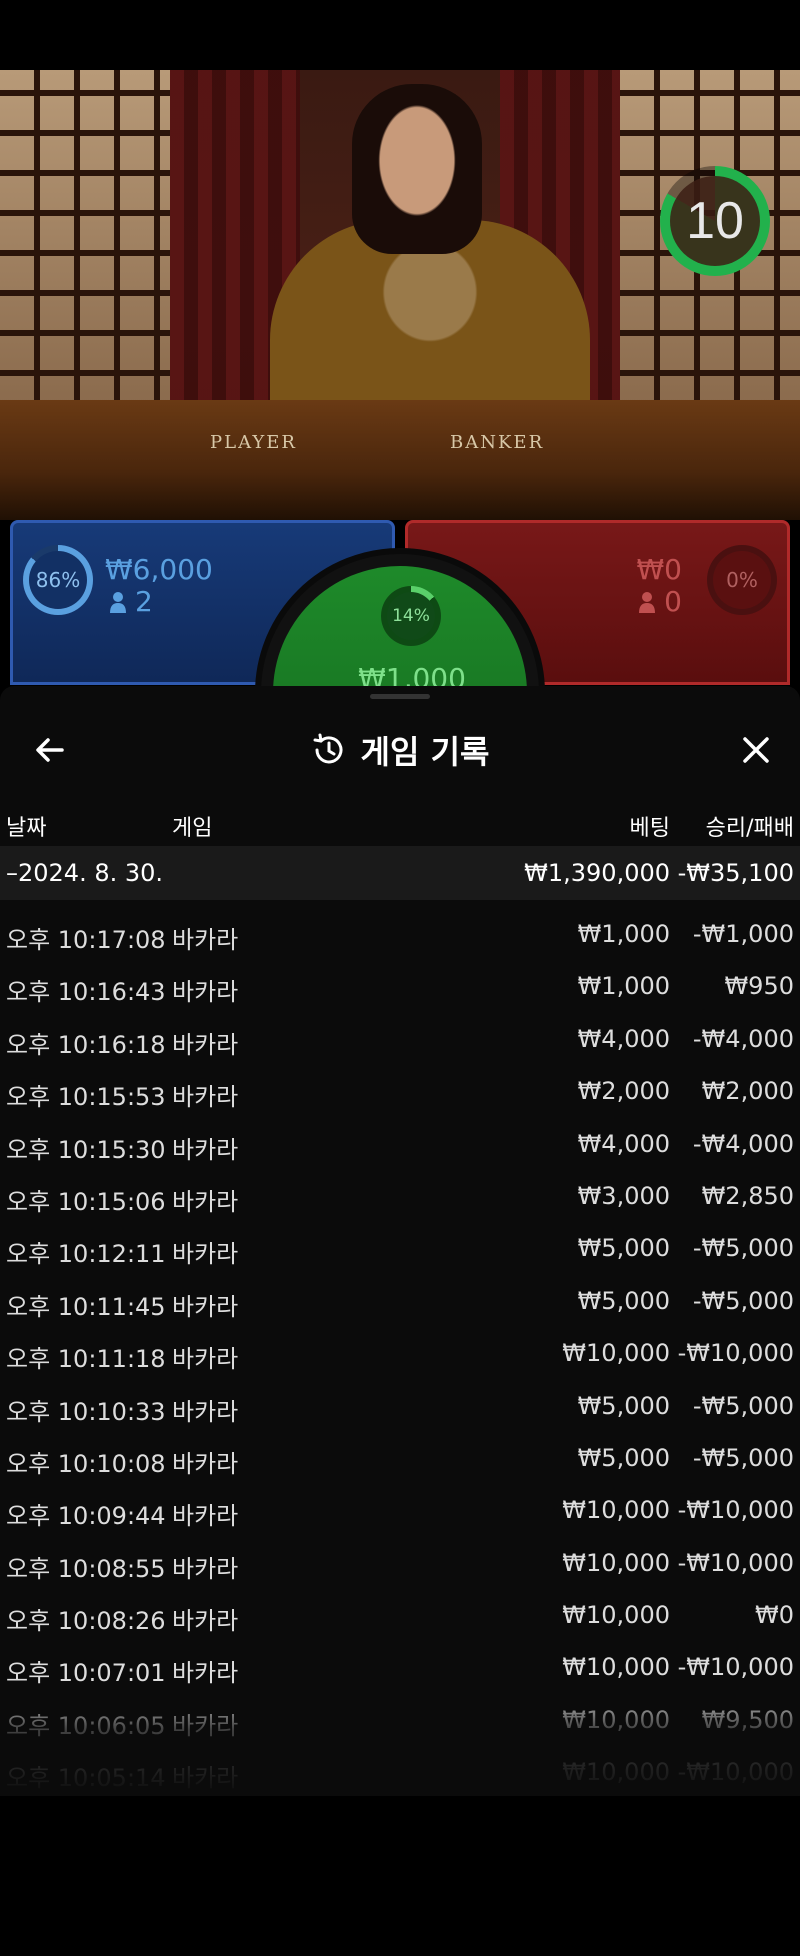  What do you see at coordinates (86, 1411) in the screenshot?
I see `row-time: 오후 10:10:33` at bounding box center [86, 1411].